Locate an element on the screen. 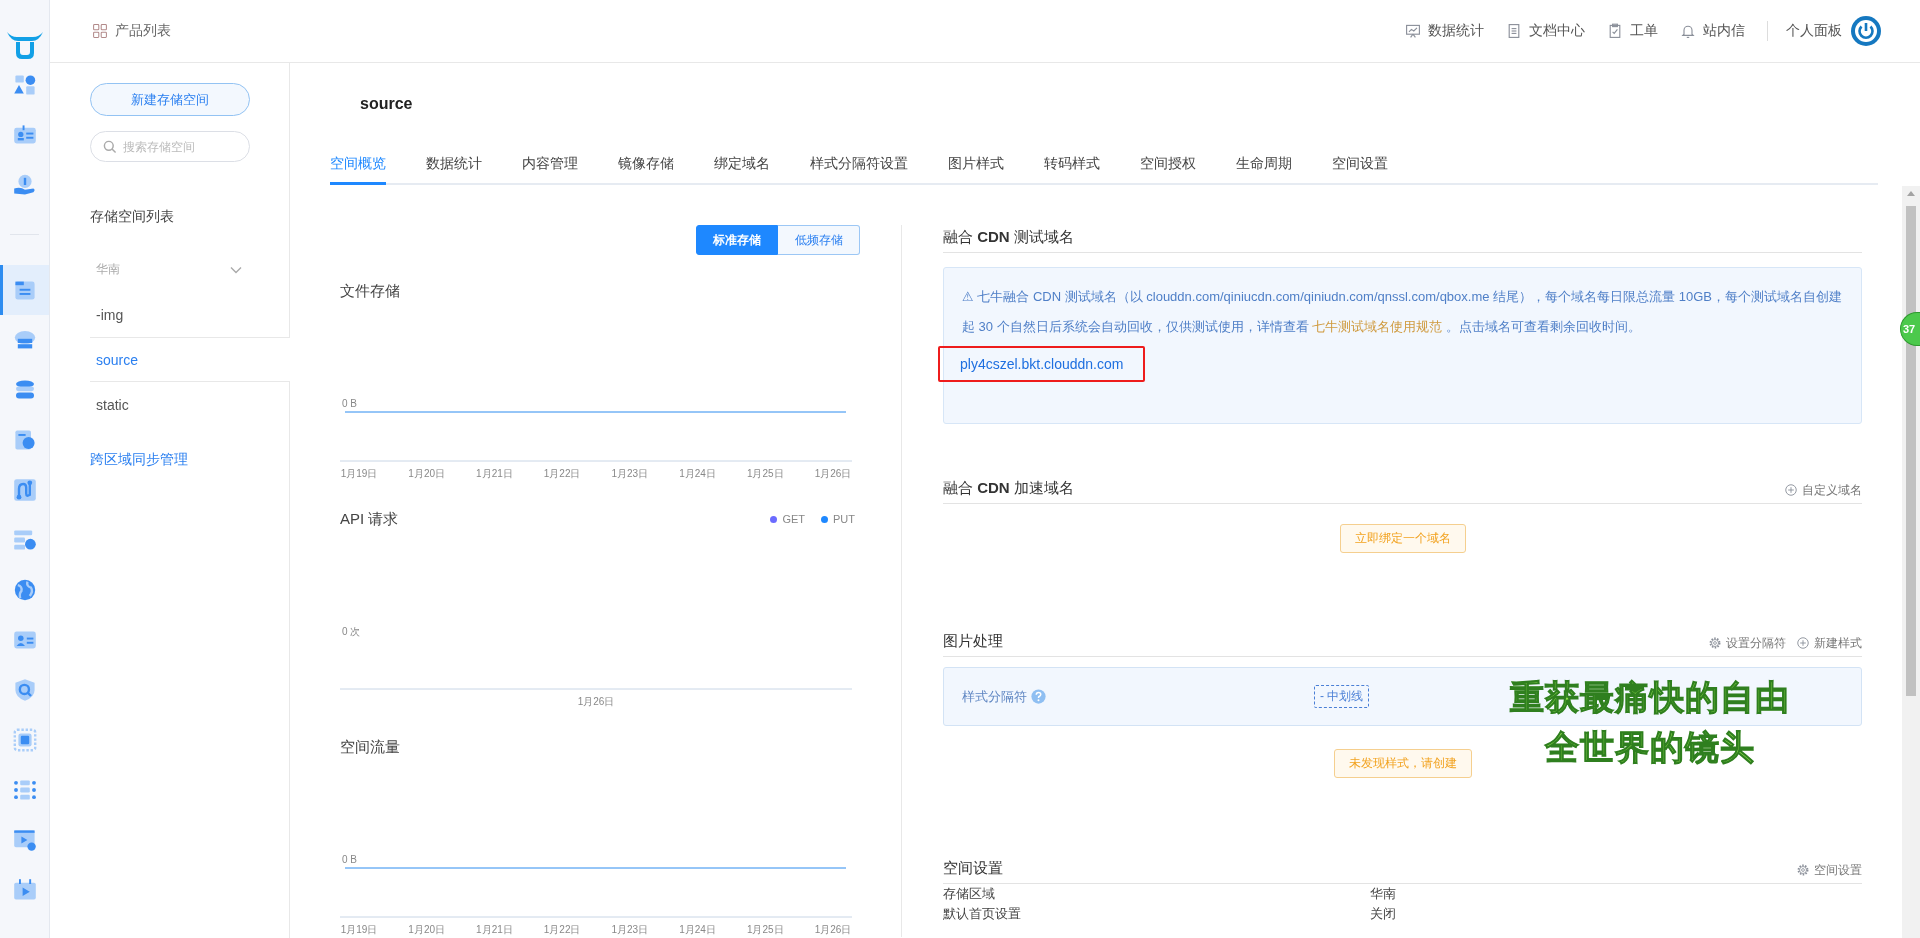 The height and width of the screenshot is (938, 1920). product-menu: 产品列表 is located at coordinates (131, 31).